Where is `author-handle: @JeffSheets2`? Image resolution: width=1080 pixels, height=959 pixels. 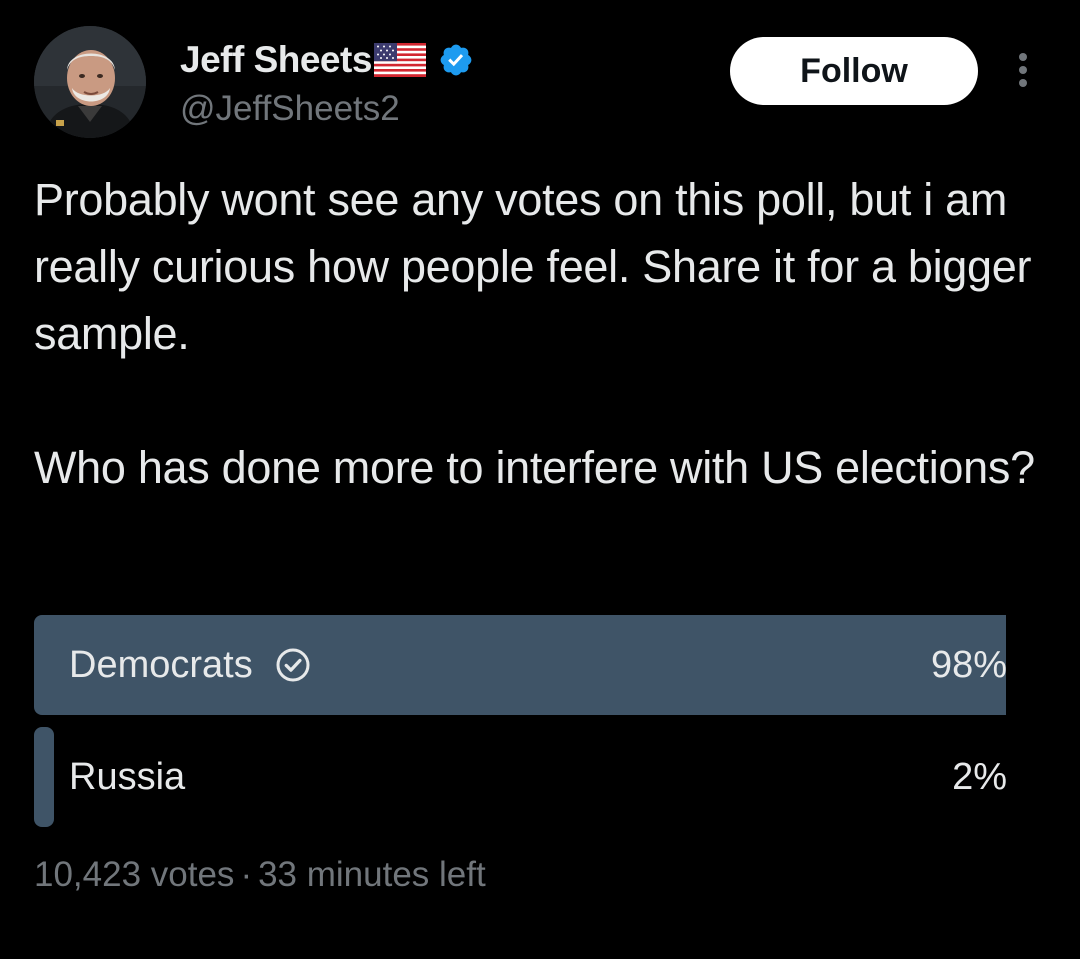 author-handle: @JeffSheets2 is located at coordinates (290, 109).